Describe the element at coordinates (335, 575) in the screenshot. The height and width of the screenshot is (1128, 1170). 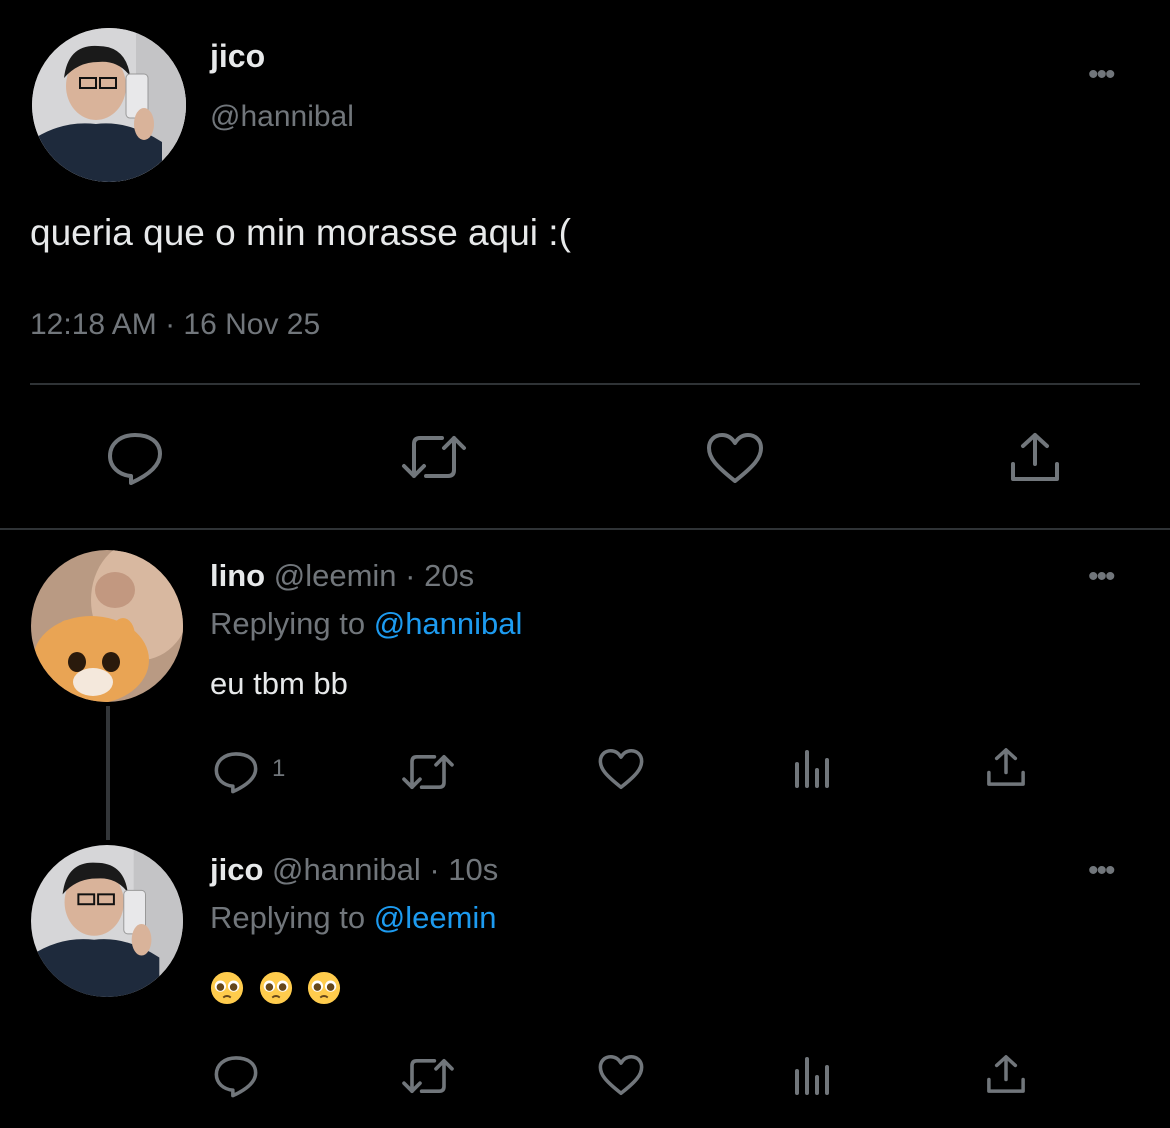
I see `reply-author-handle: @leemin` at that location.